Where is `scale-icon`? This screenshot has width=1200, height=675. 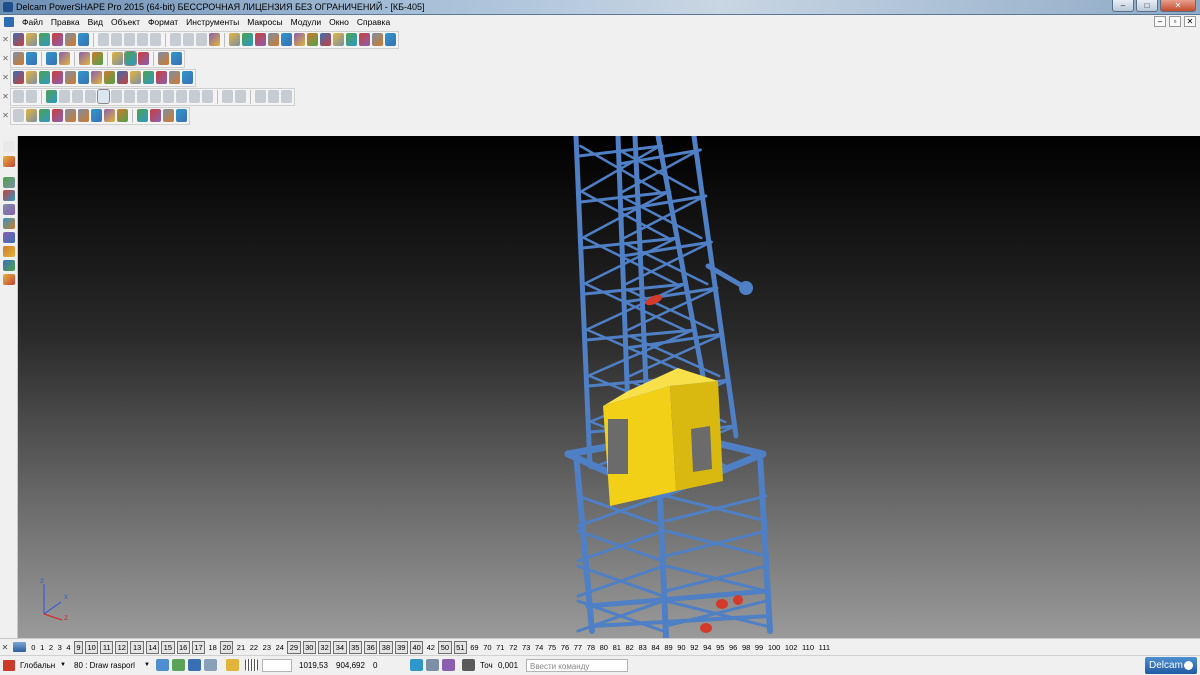
scale-icon is located at coordinates (168, 115).